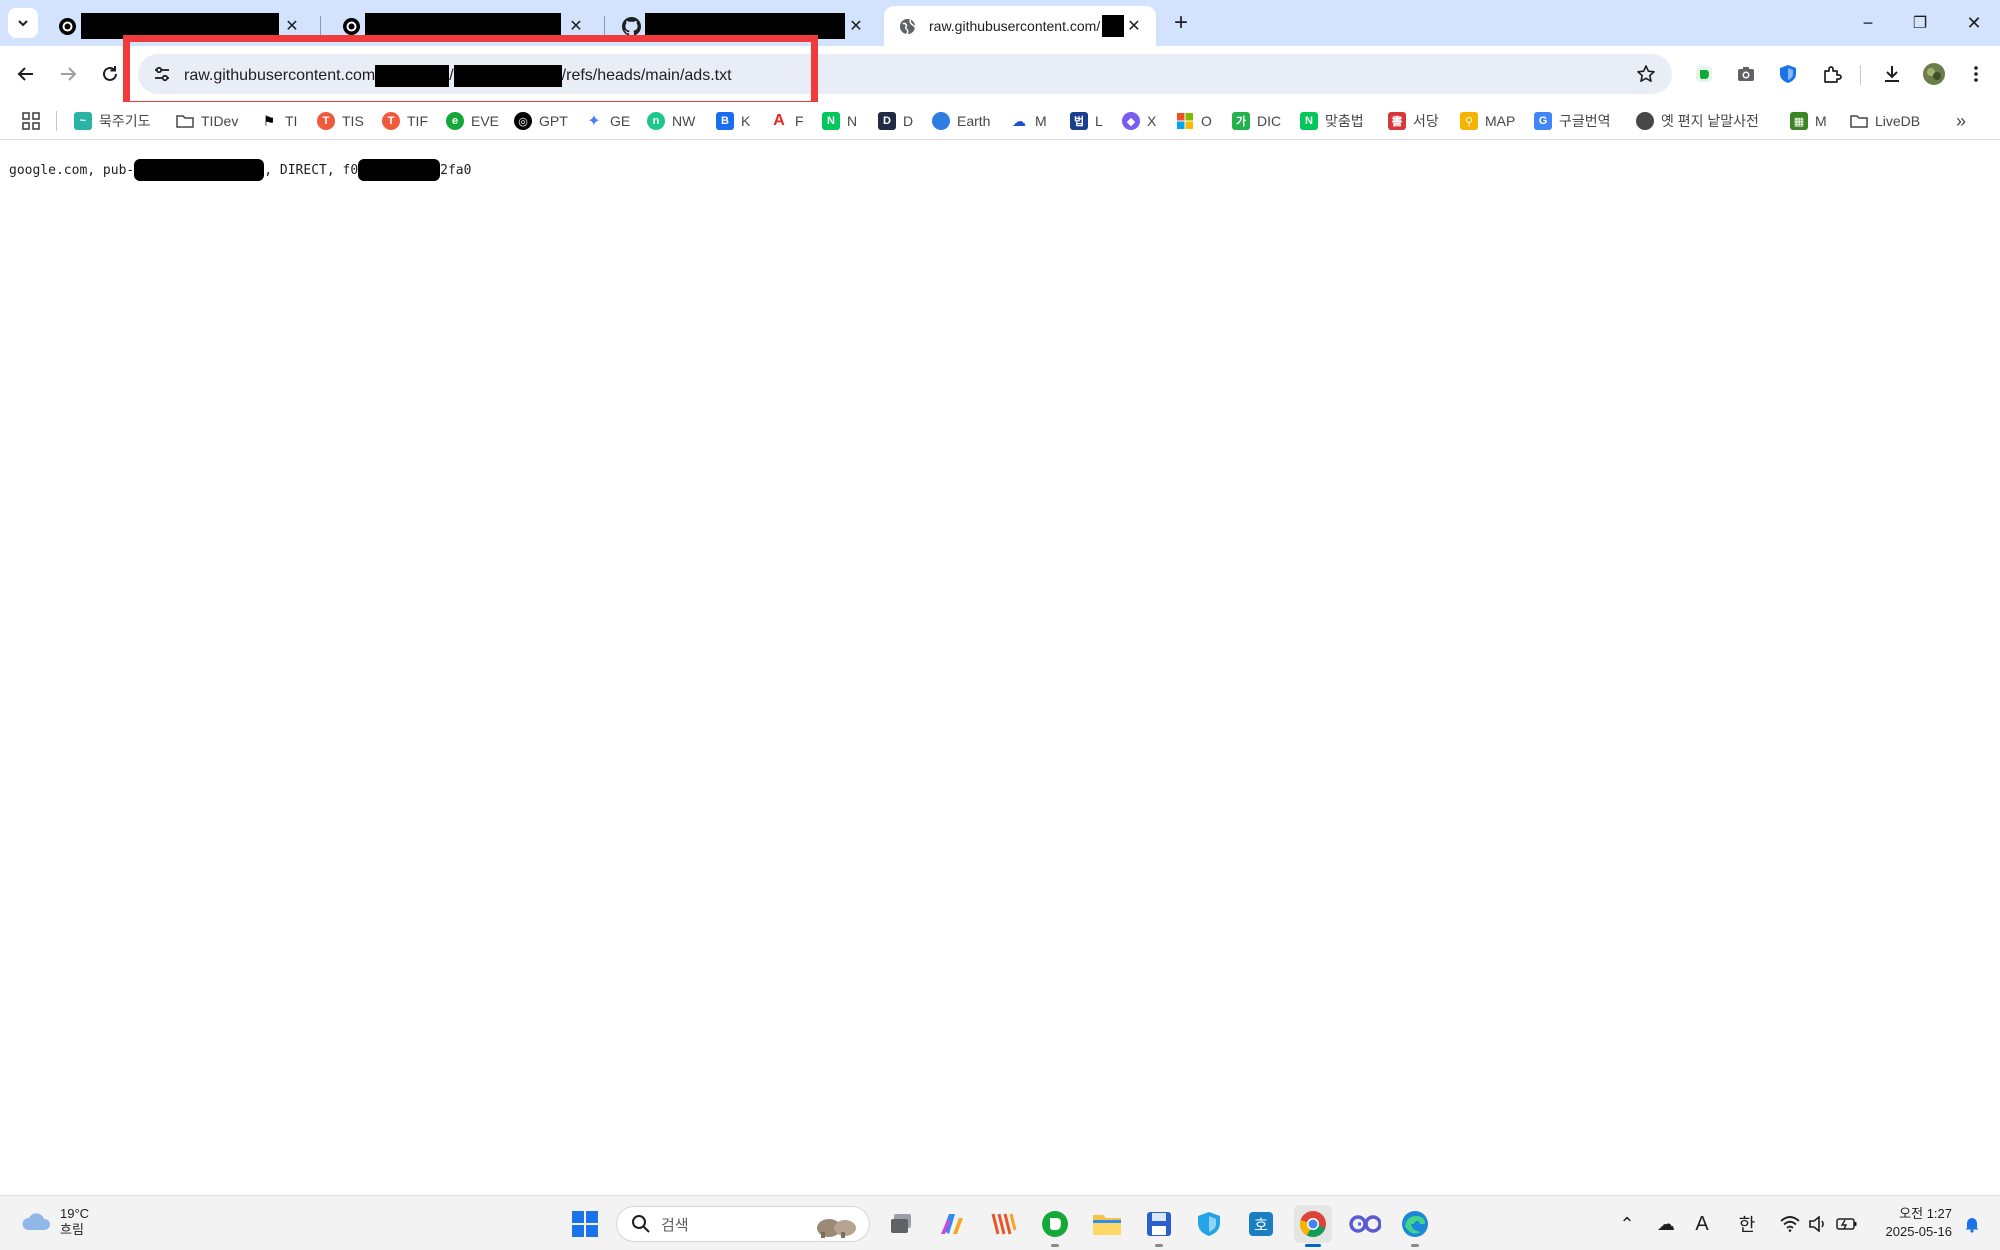 This screenshot has width=2000, height=1250. Describe the element at coordinates (831, 121) in the screenshot. I see `naver-icon: N` at that location.